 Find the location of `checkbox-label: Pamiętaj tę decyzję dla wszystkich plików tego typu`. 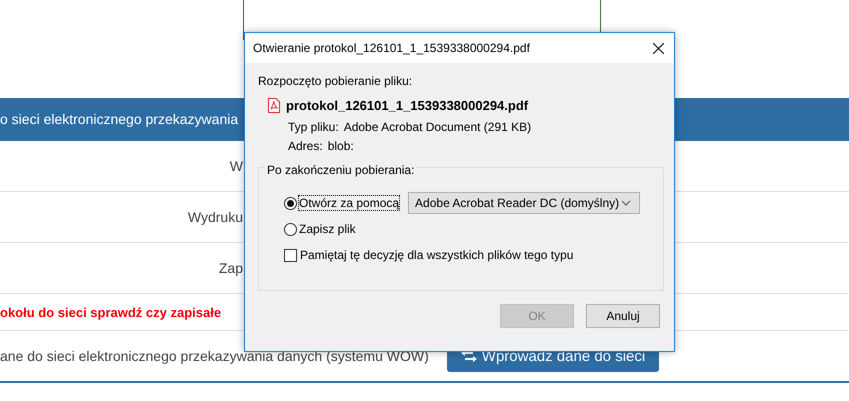

checkbox-label: Pamiętaj tę decyzję dla wszystkich plików tego typu is located at coordinates (437, 255).